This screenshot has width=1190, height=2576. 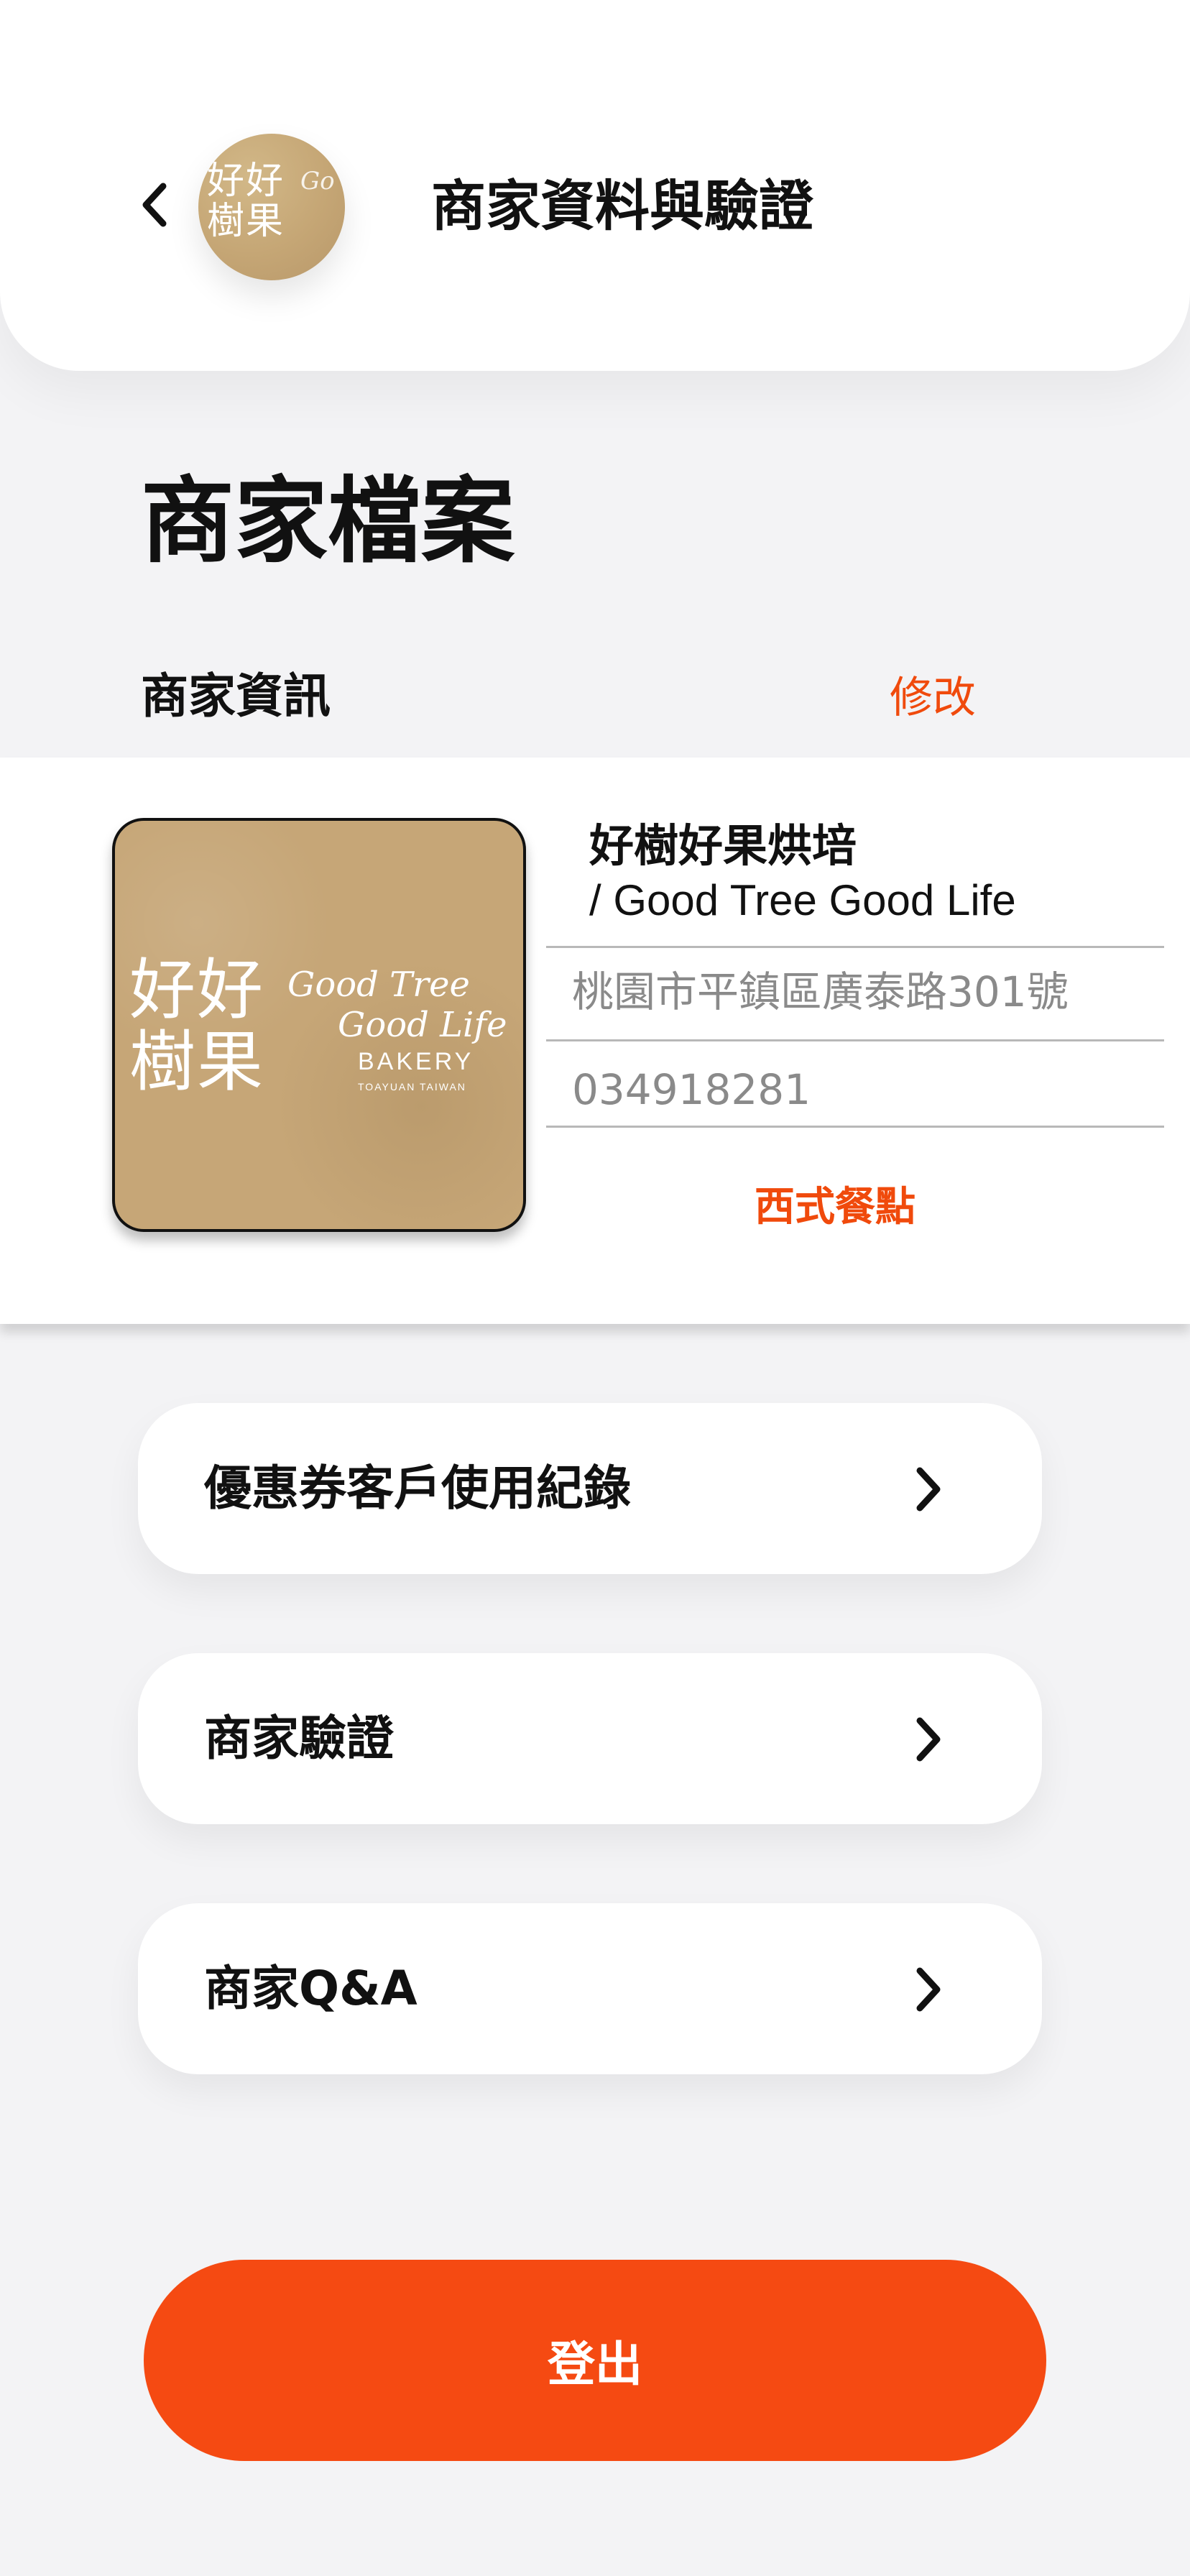 What do you see at coordinates (723, 845) in the screenshot?
I see `store-name: 好樹好果烘培` at bounding box center [723, 845].